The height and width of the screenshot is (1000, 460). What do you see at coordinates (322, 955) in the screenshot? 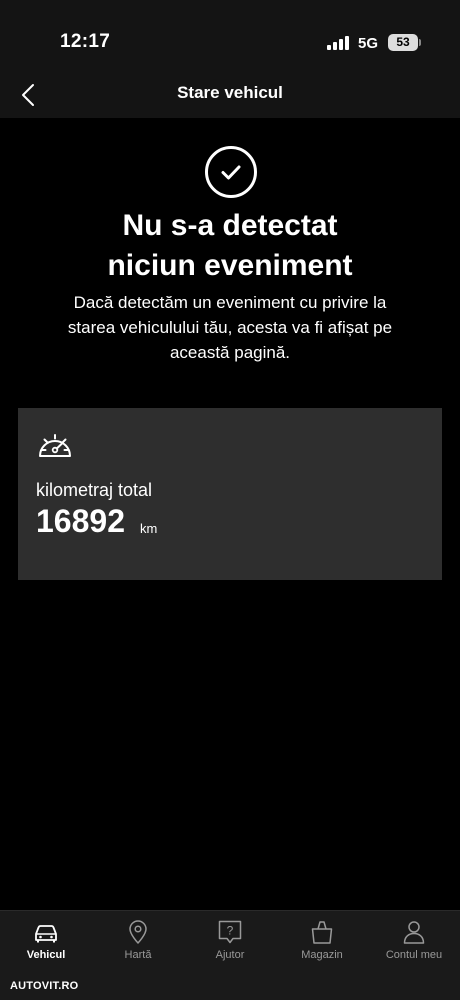
I see `tab-label-magazin: Magazin` at bounding box center [322, 955].